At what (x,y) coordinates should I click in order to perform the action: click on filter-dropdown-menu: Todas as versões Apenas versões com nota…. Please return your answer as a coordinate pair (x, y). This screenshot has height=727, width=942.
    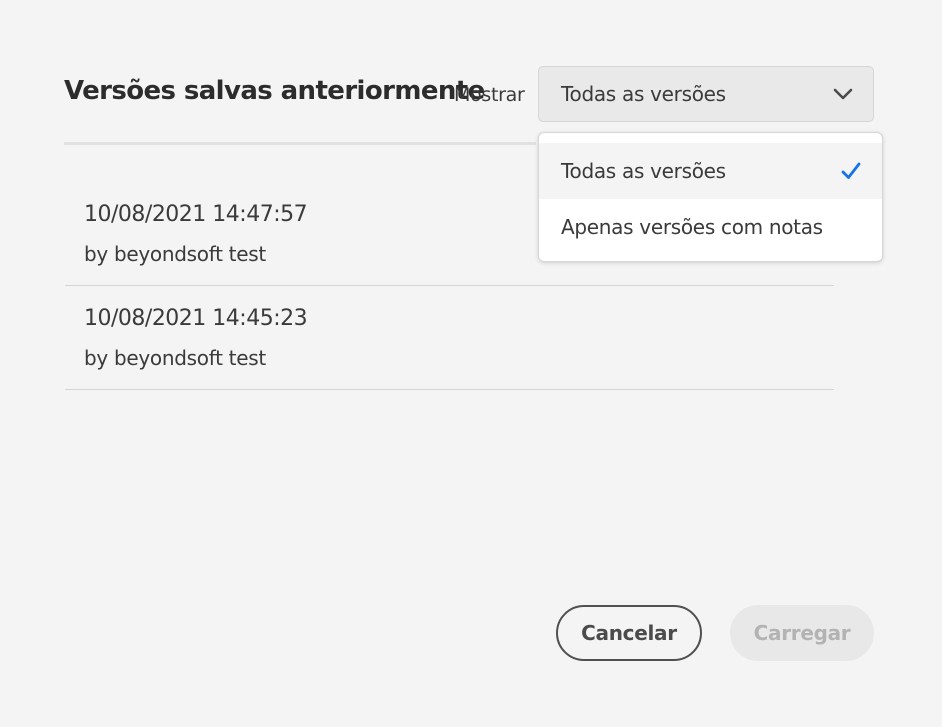
    Looking at the image, I should click on (710, 197).